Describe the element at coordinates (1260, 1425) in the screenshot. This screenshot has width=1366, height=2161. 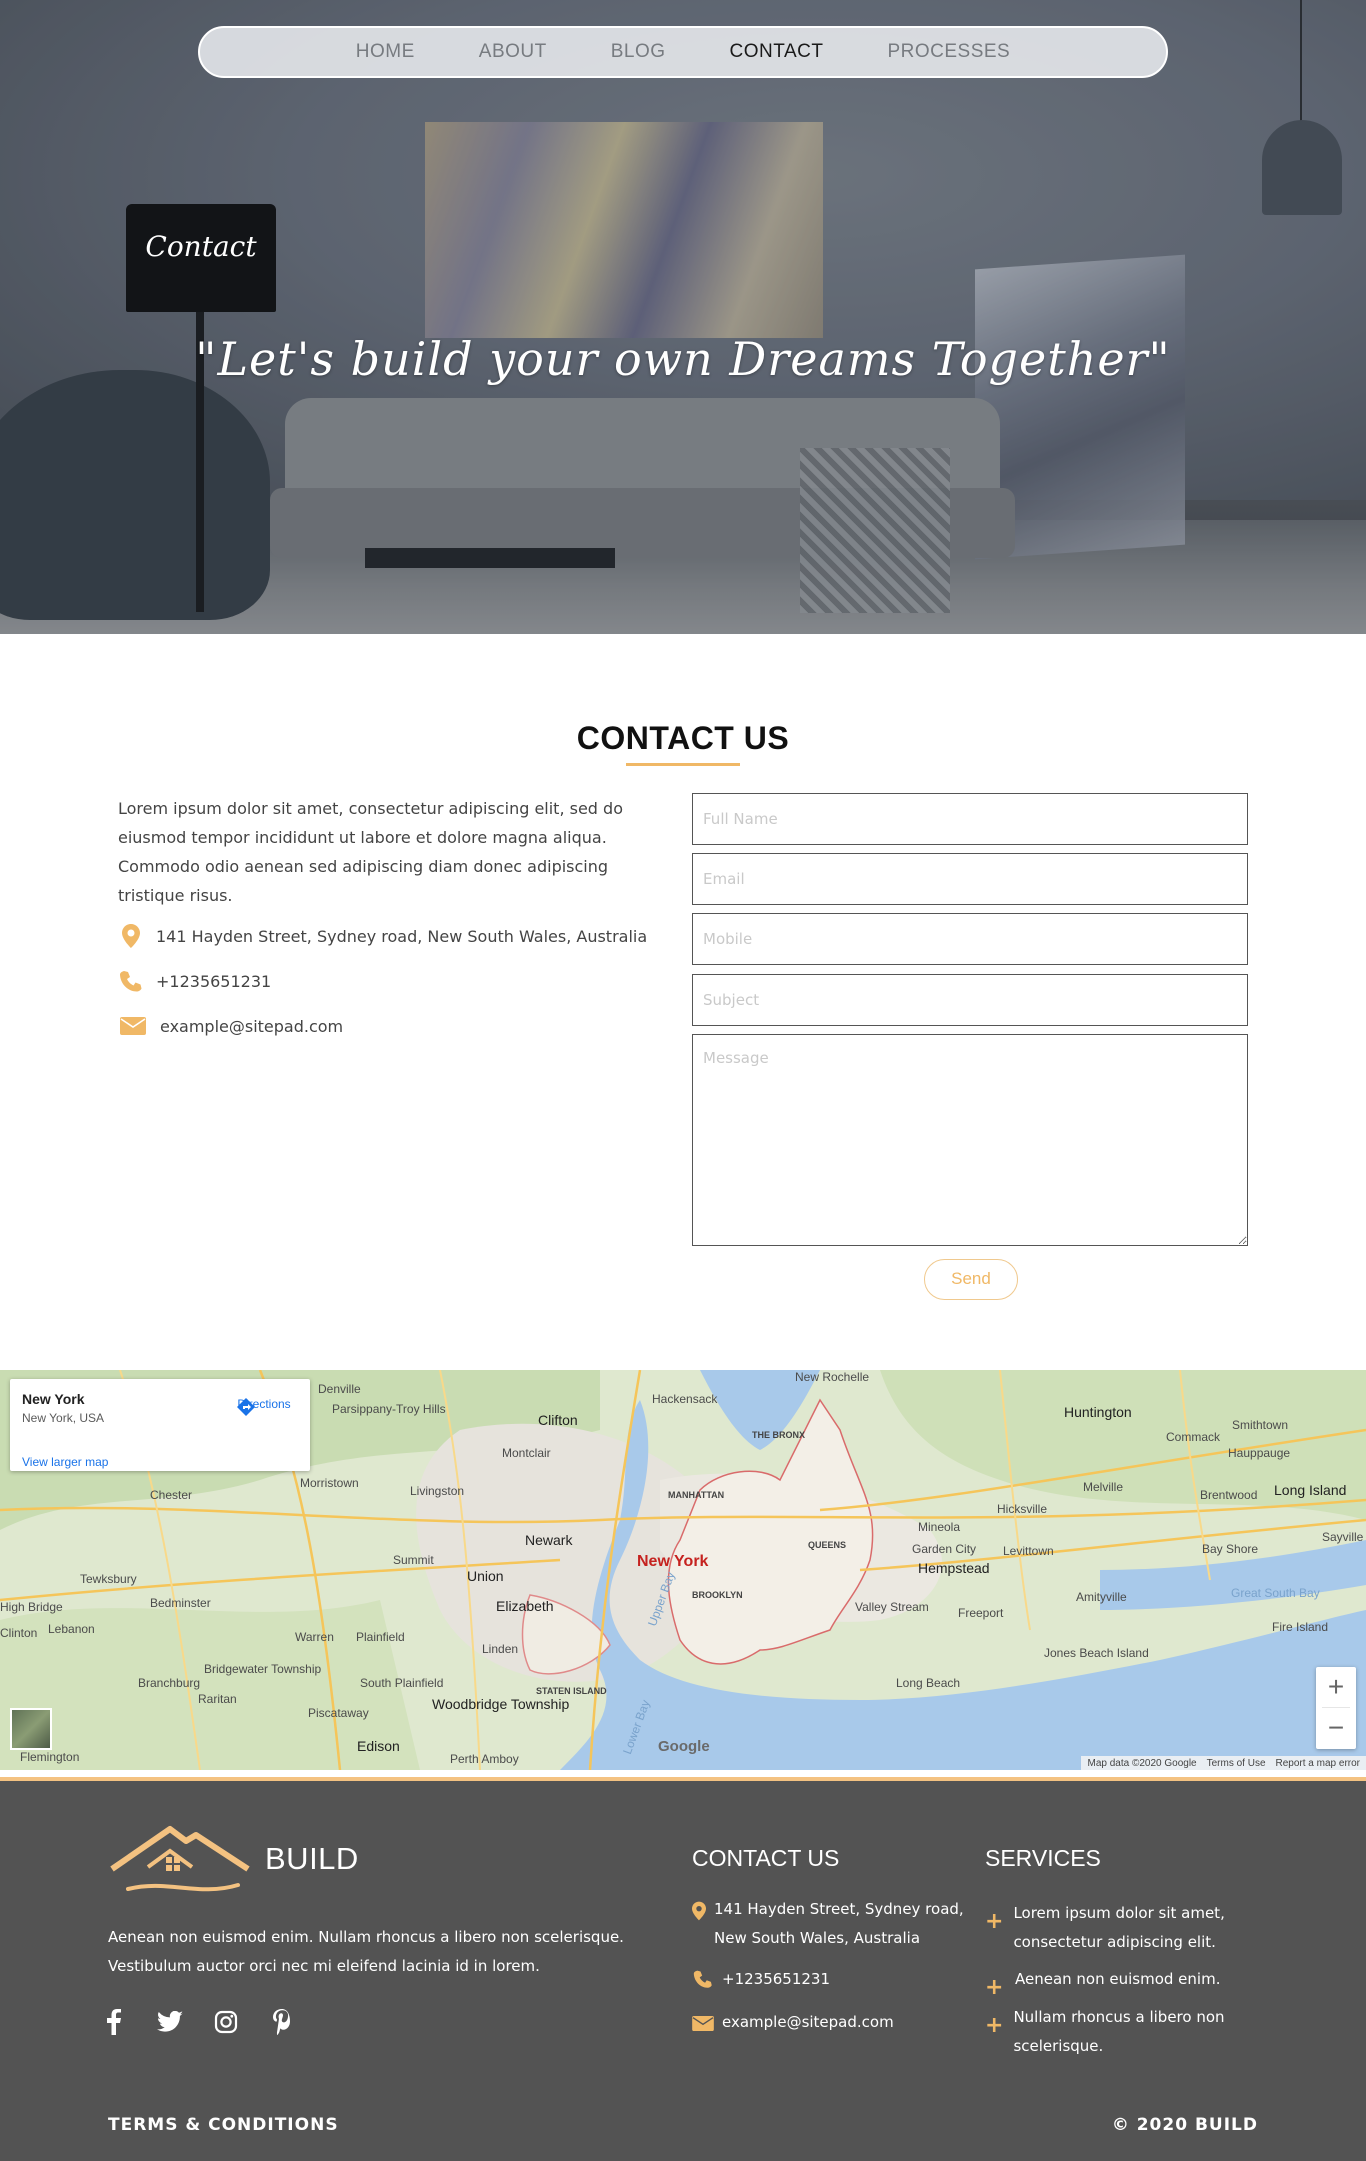
I see `map-label: Smithtown` at that location.